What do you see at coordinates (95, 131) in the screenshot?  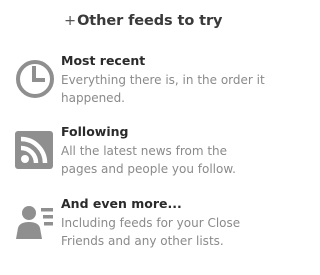 I see `feed-title: Following` at bounding box center [95, 131].